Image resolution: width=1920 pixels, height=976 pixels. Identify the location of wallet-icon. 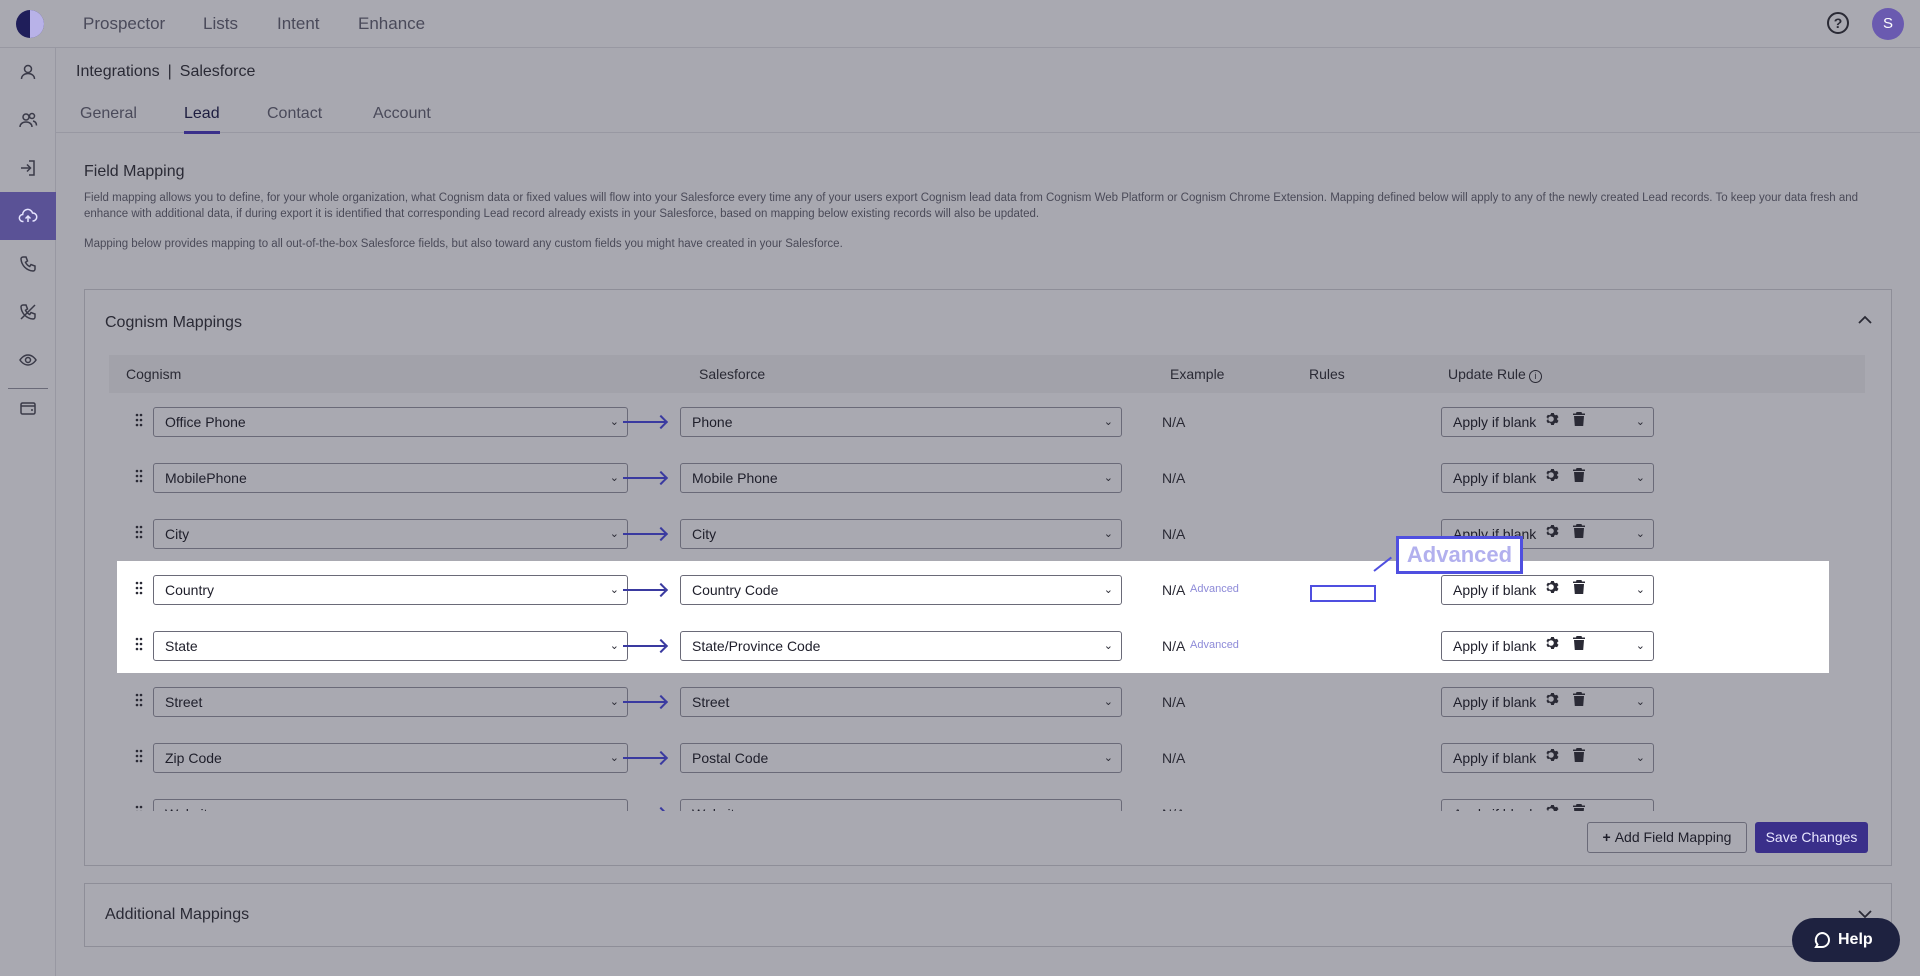
(28, 408).